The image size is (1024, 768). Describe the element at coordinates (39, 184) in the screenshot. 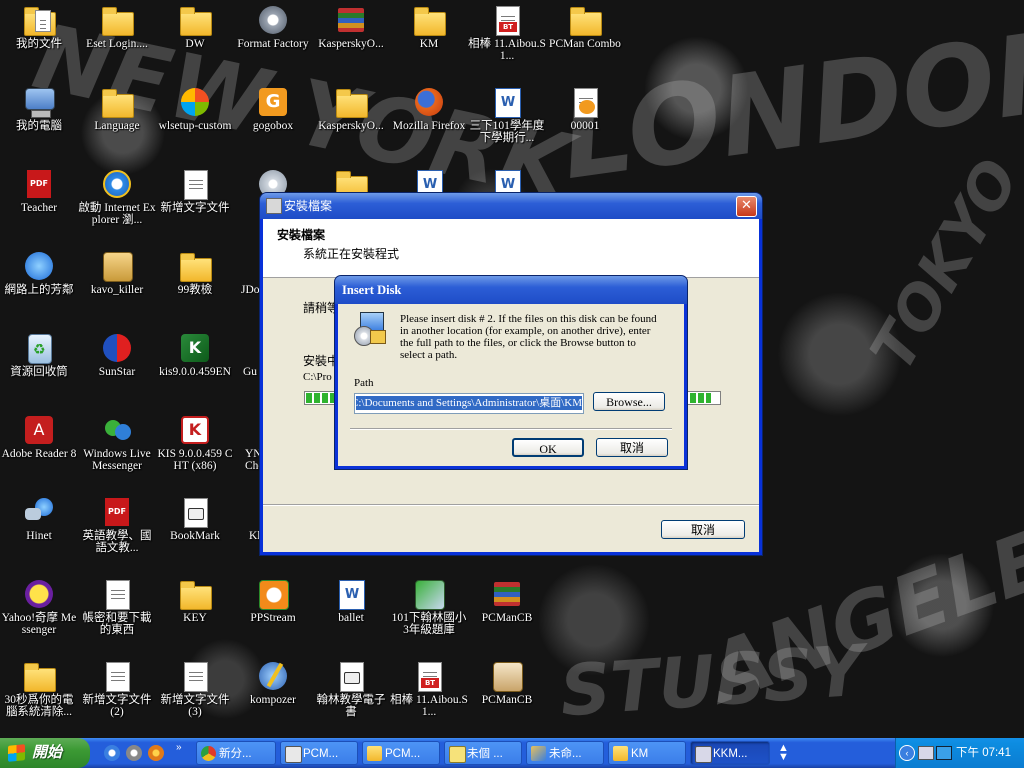

I see `pdf-icon: PDF` at that location.